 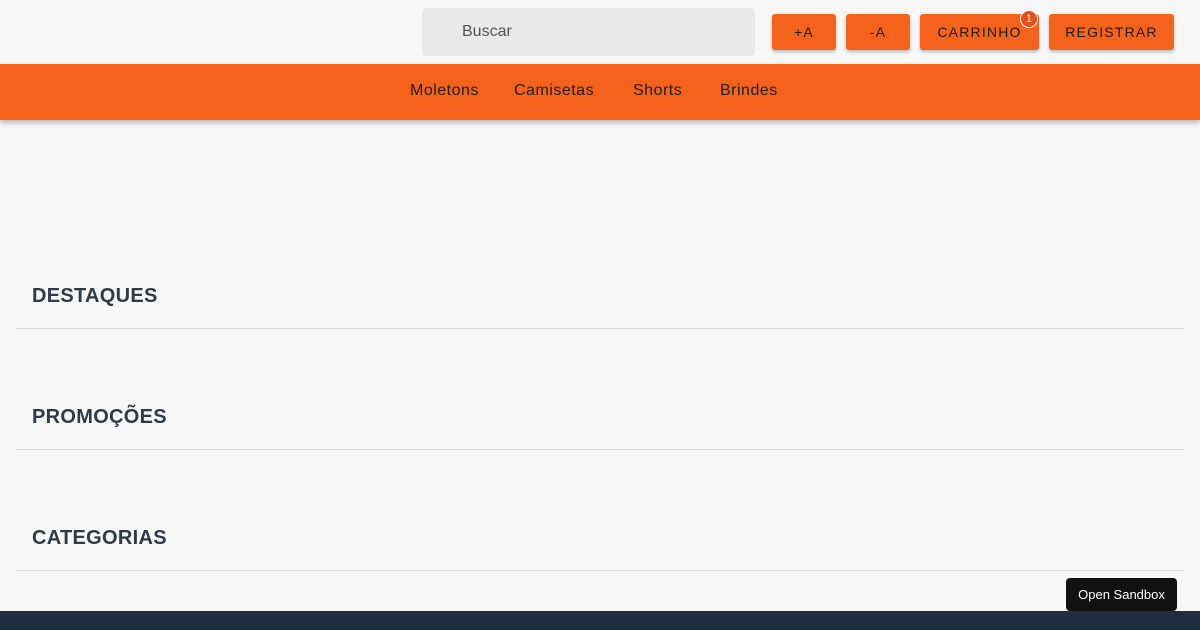 I want to click on top-header: +A -A CARRINHO 1 REGISTRAR, so click(x=600, y=32).